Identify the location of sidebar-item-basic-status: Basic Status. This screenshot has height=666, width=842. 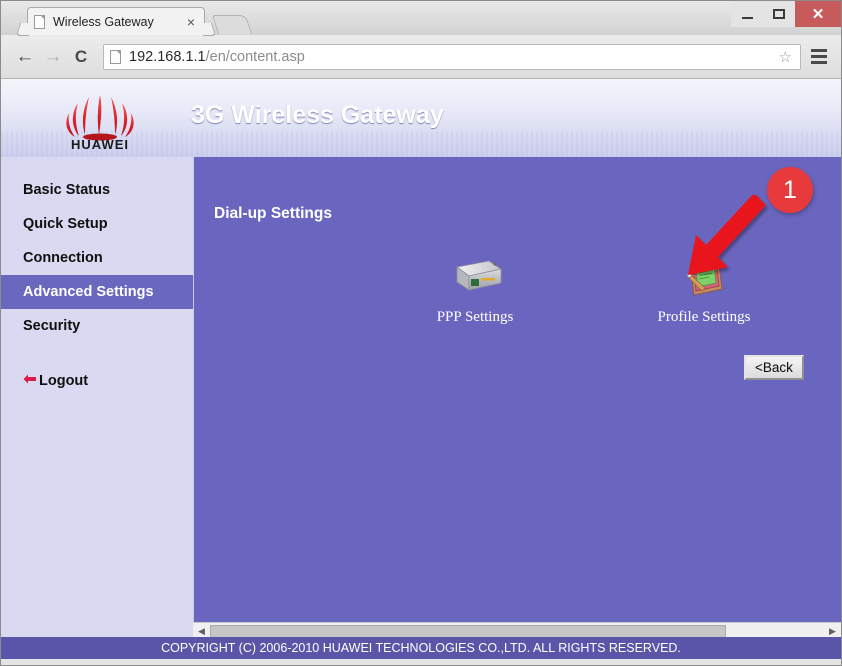
(97, 190).